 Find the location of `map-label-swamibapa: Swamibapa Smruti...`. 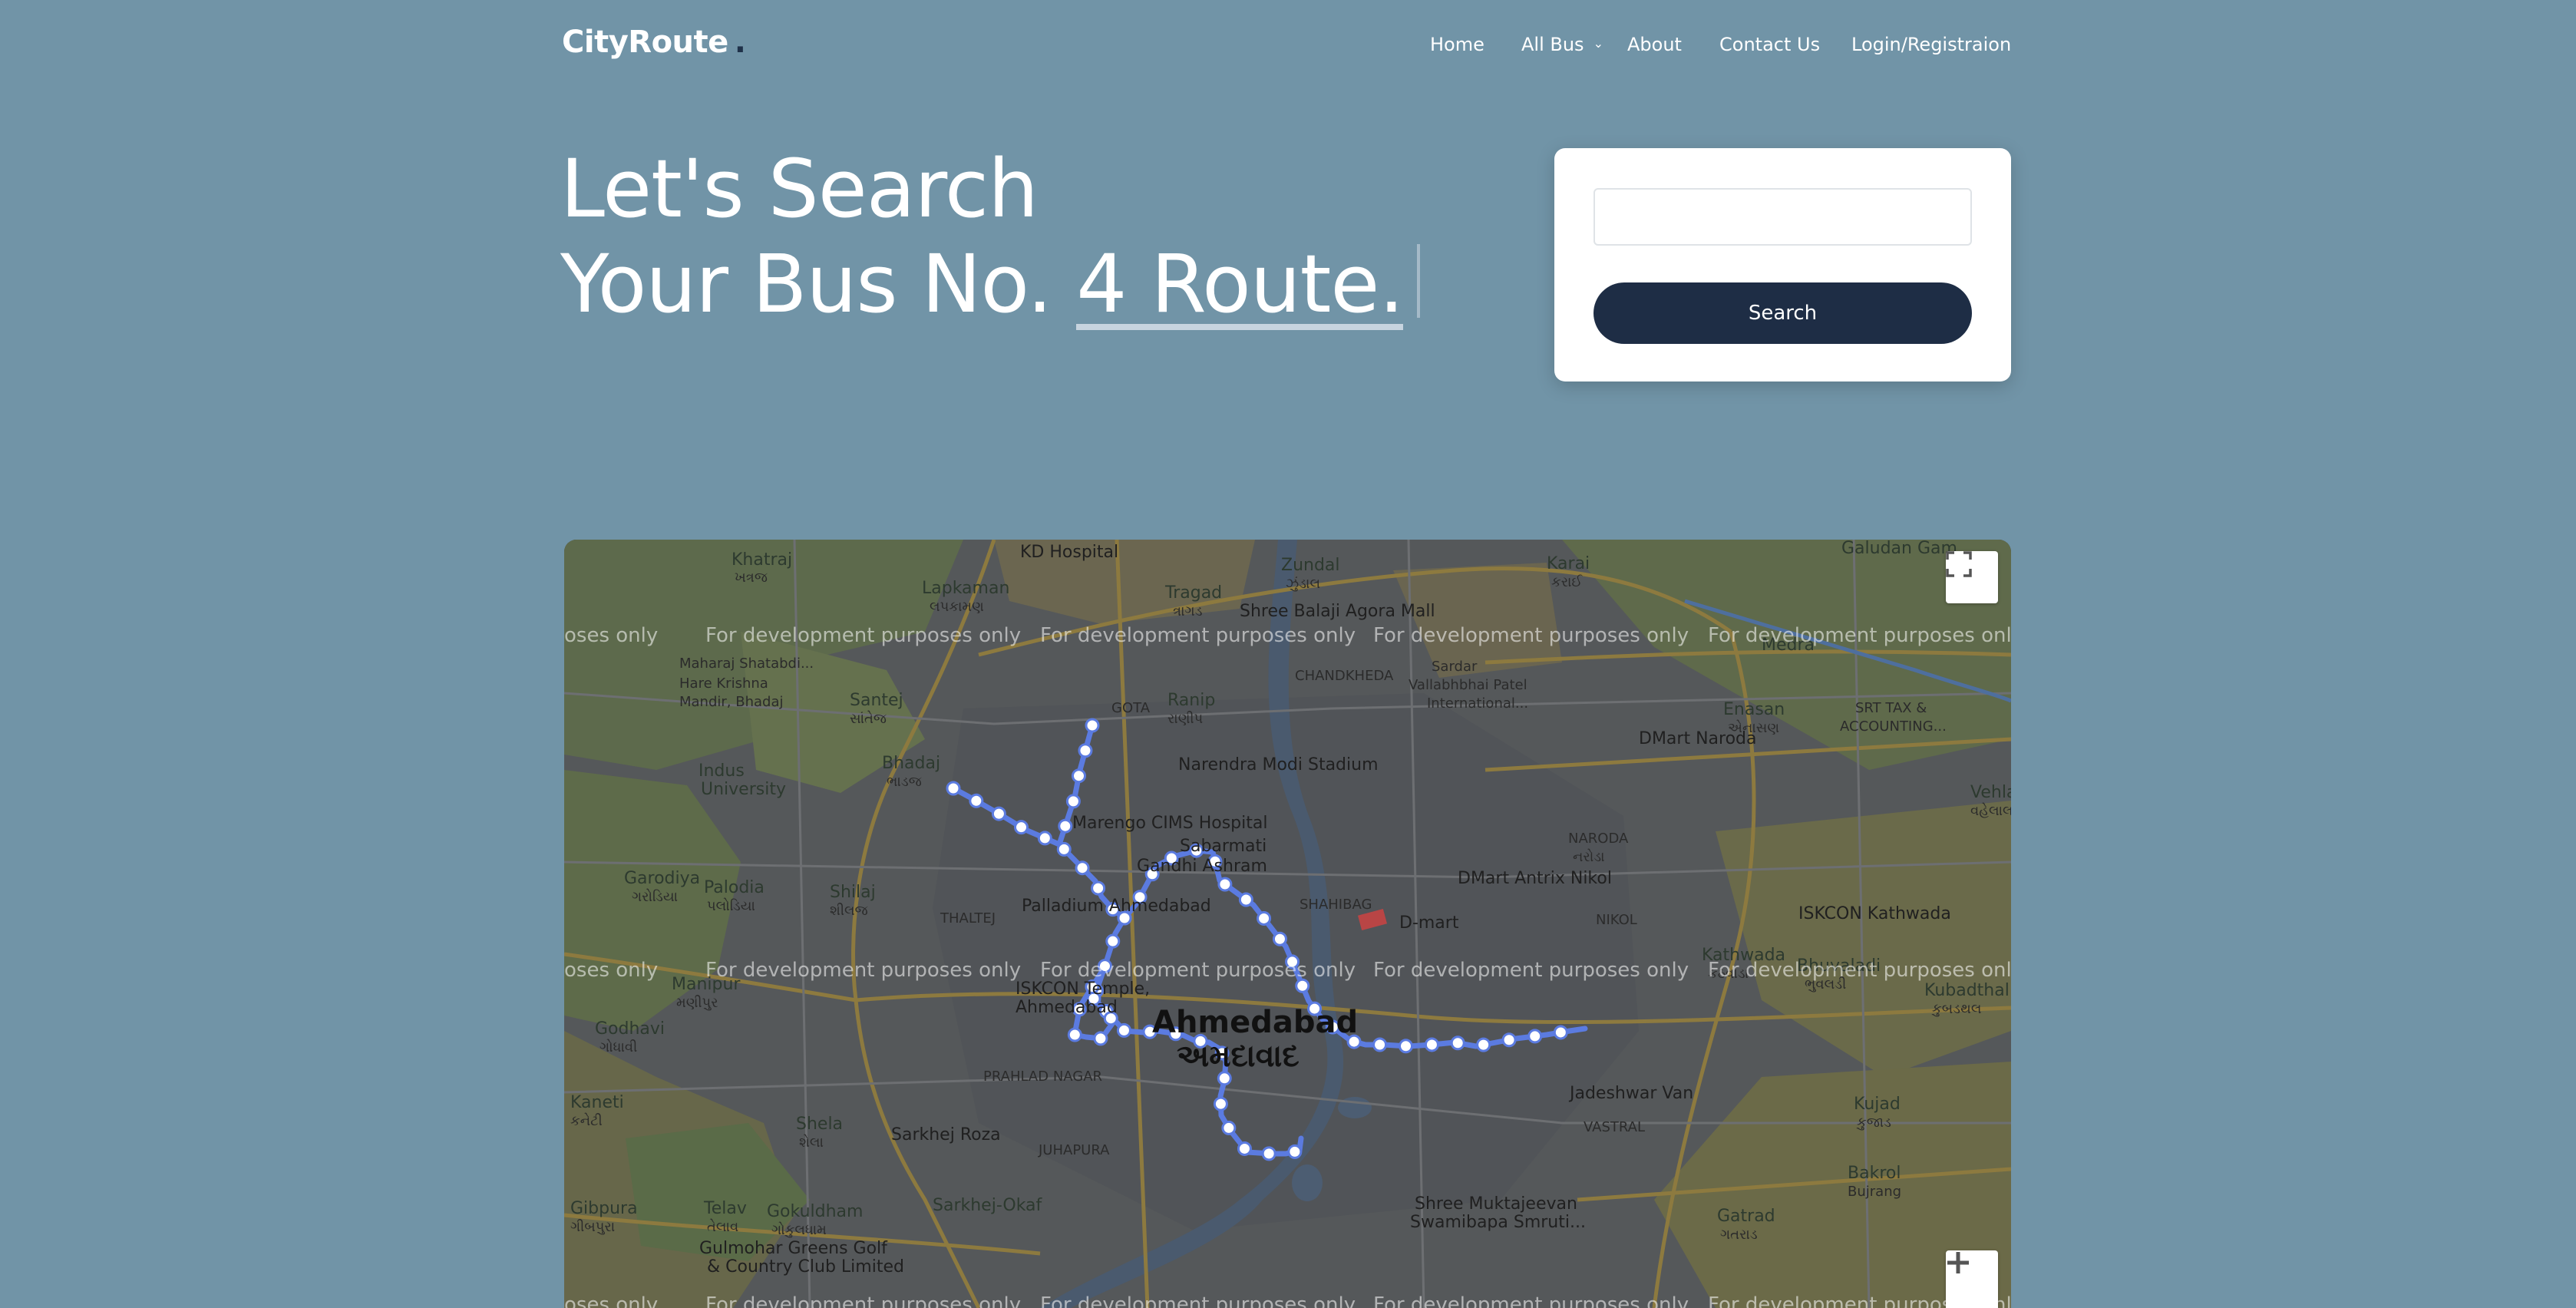

map-label-swamibapa: Swamibapa Smruti... is located at coordinates (1498, 1222).